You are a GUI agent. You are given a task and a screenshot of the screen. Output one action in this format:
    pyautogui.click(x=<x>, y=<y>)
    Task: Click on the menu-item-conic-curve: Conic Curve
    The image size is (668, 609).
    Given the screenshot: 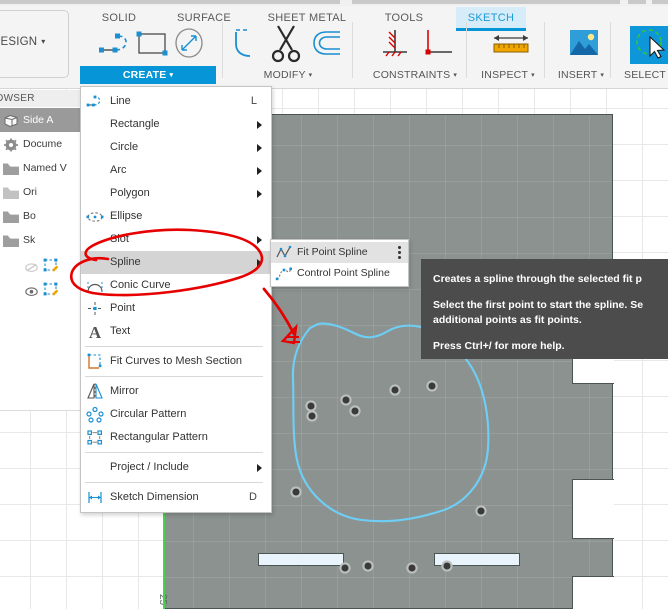 What is the action you would take?
    pyautogui.click(x=176, y=285)
    